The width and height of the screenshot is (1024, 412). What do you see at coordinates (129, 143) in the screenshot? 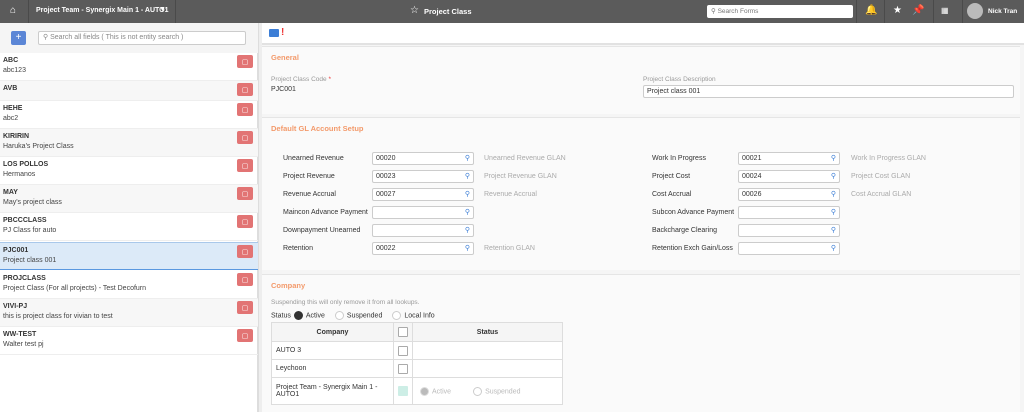
I see `list-item: KIRIRIN Haruka's Project Class ▢` at bounding box center [129, 143].